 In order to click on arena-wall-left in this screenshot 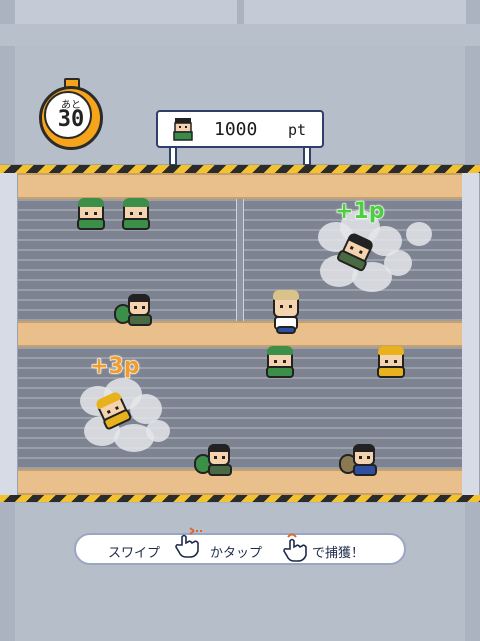, I will do `click(9, 334)`.